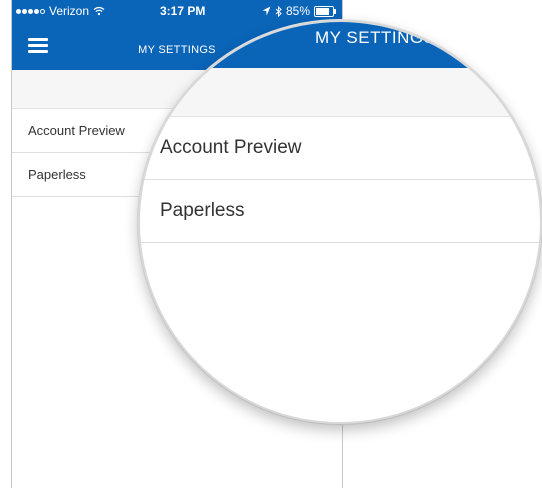 Image resolution: width=542 pixels, height=488 pixels. I want to click on signal-icon, so click(30, 11).